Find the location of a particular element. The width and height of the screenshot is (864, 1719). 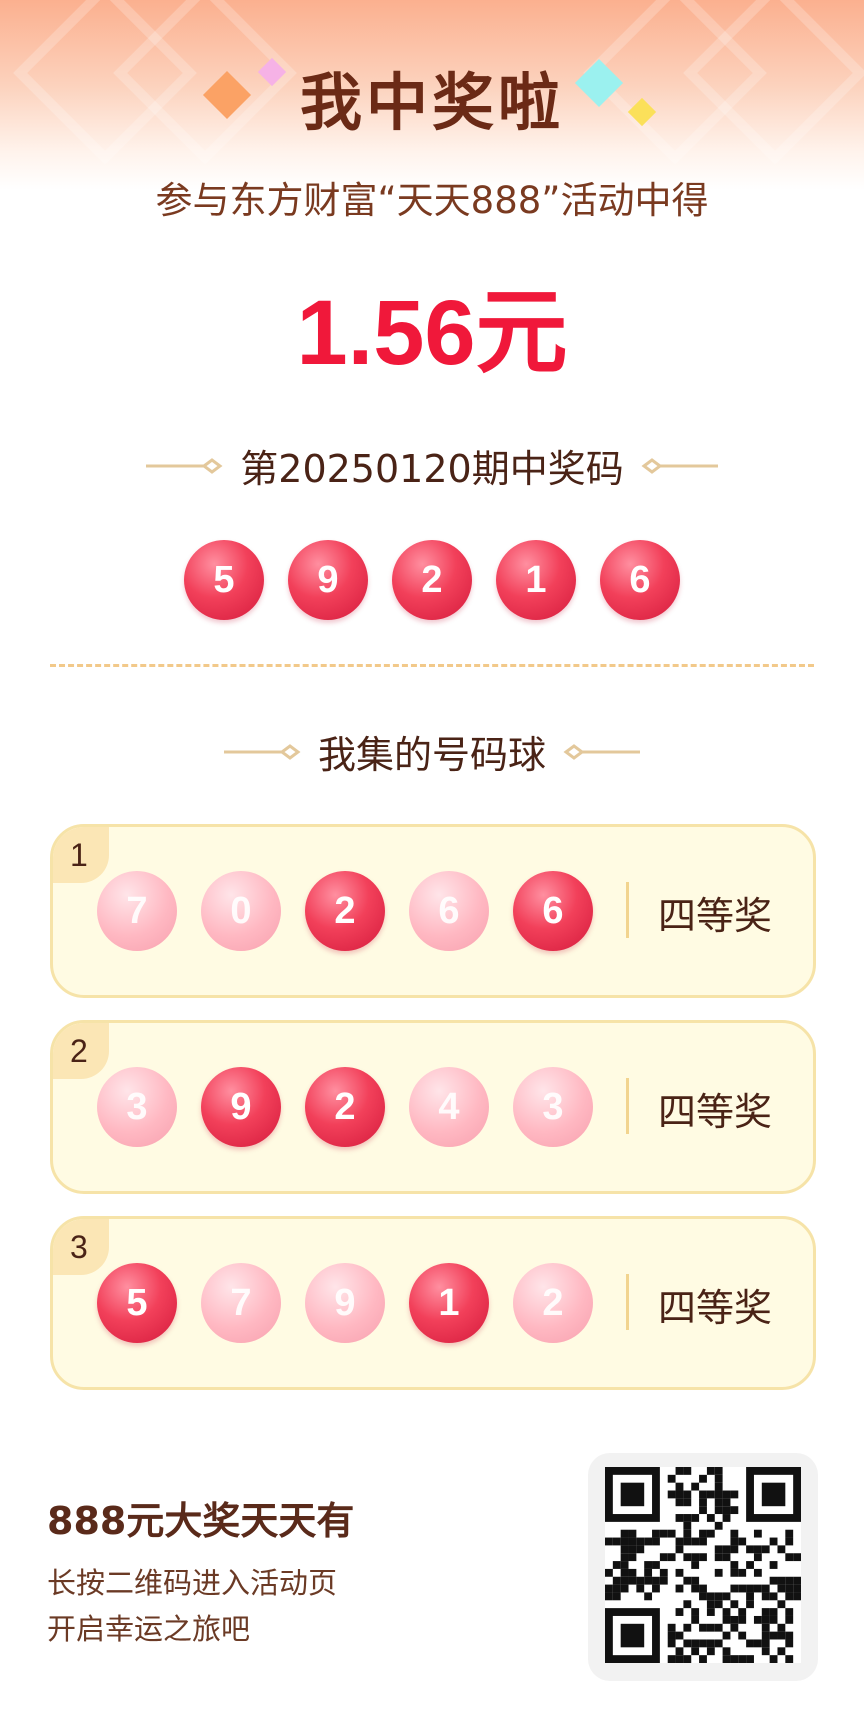

winning-number-ball: 6 is located at coordinates (640, 580).